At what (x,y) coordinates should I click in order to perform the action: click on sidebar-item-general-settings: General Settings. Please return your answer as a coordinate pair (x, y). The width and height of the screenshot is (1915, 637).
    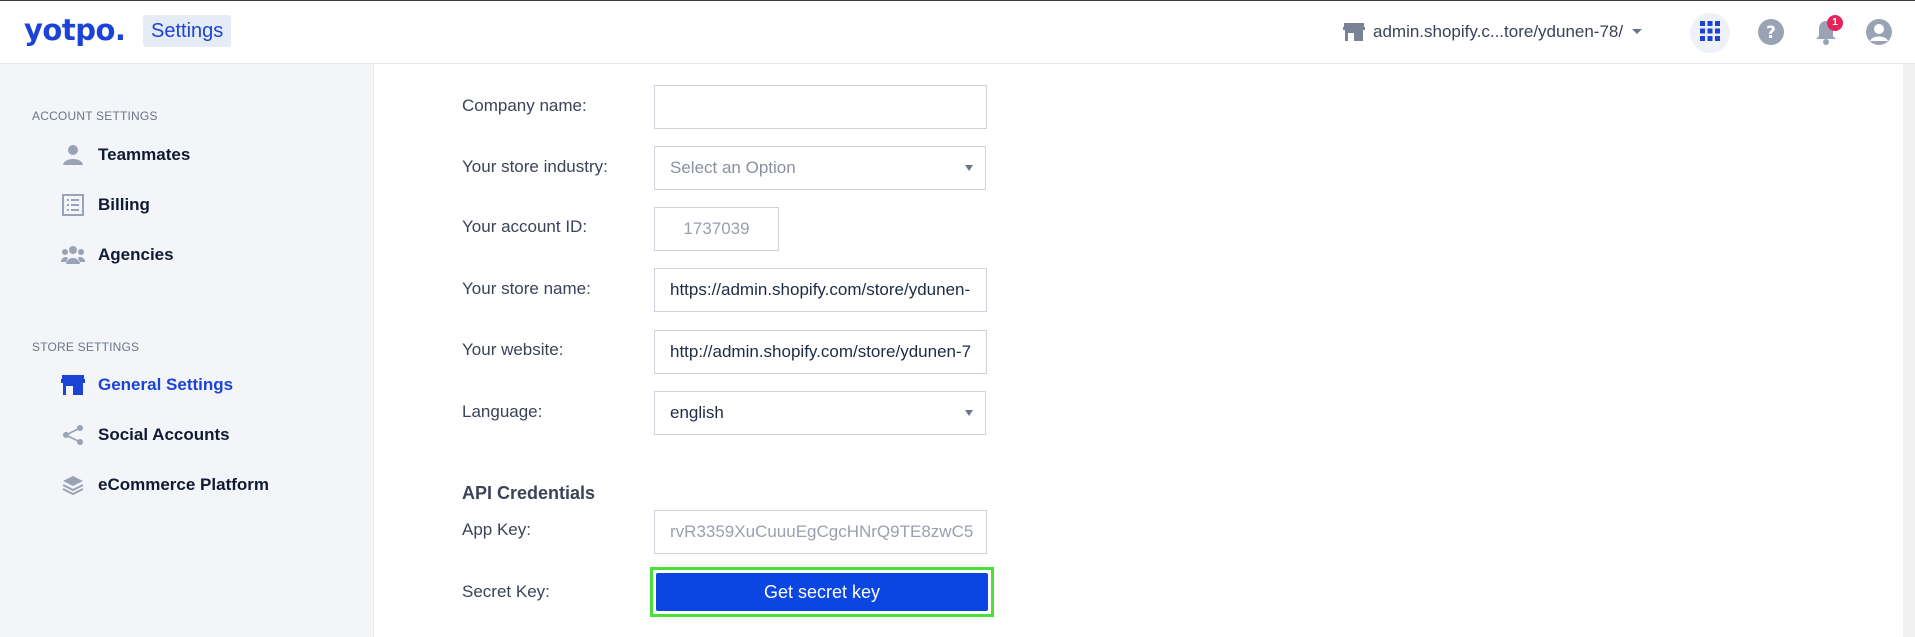
    Looking at the image, I should click on (146, 385).